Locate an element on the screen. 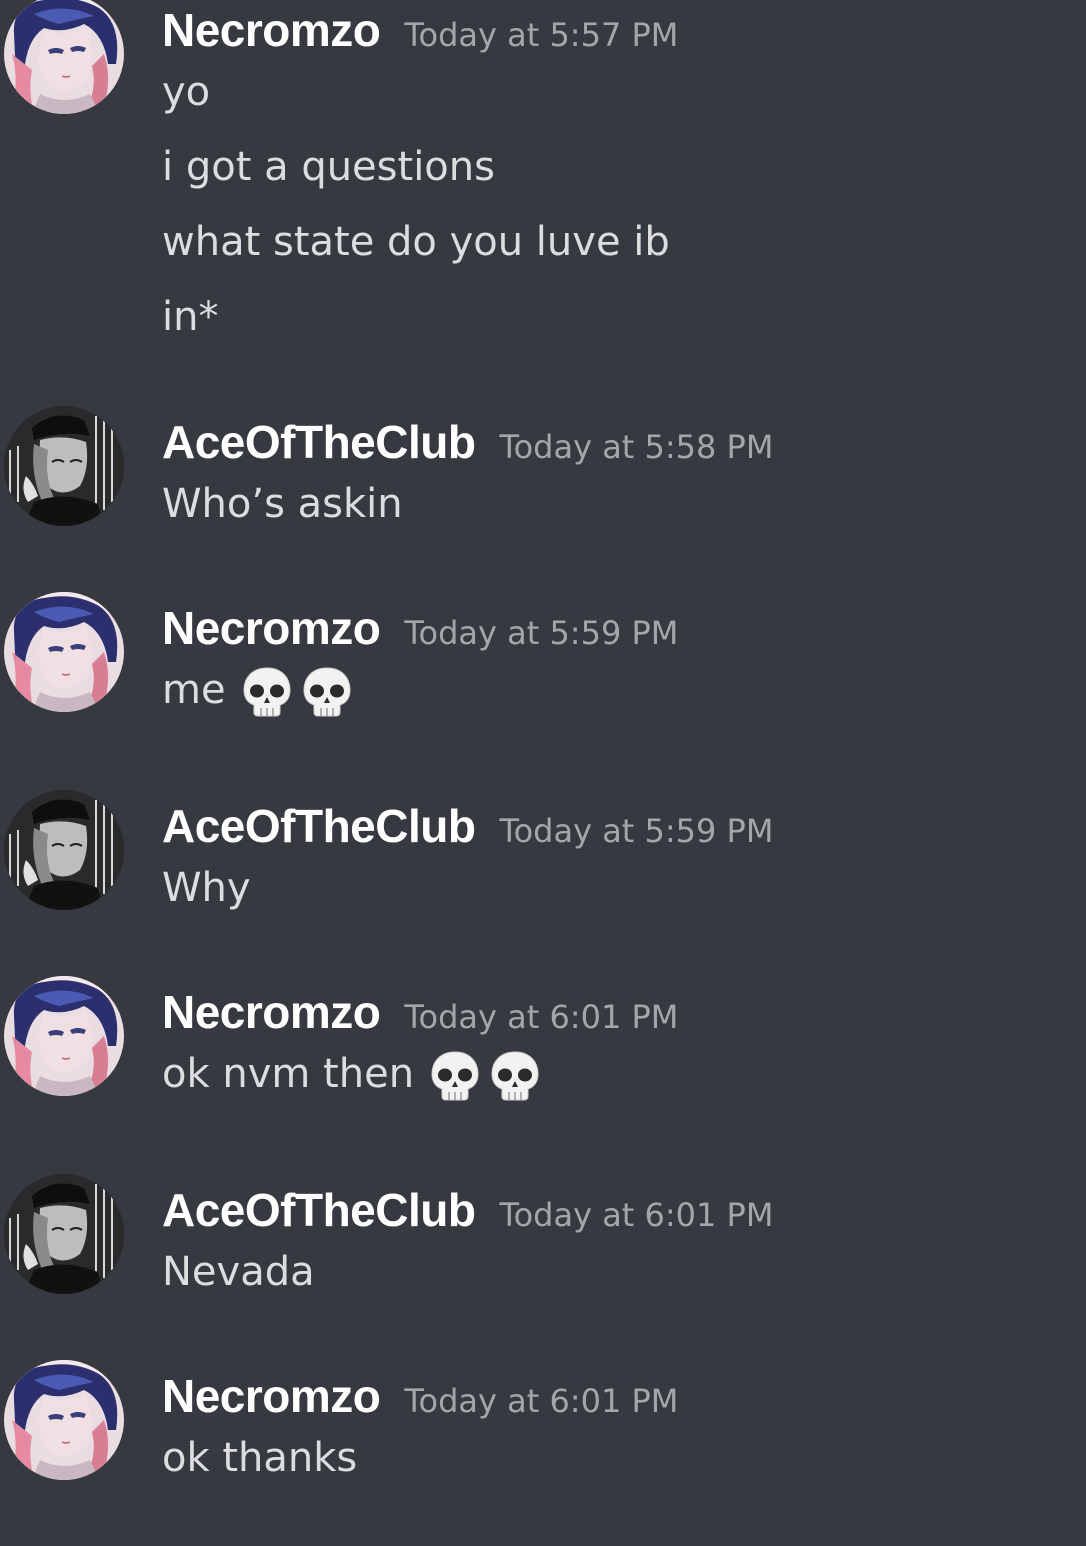 The height and width of the screenshot is (1546, 1086). message-content: Who’s askin is located at coordinates (282, 511).